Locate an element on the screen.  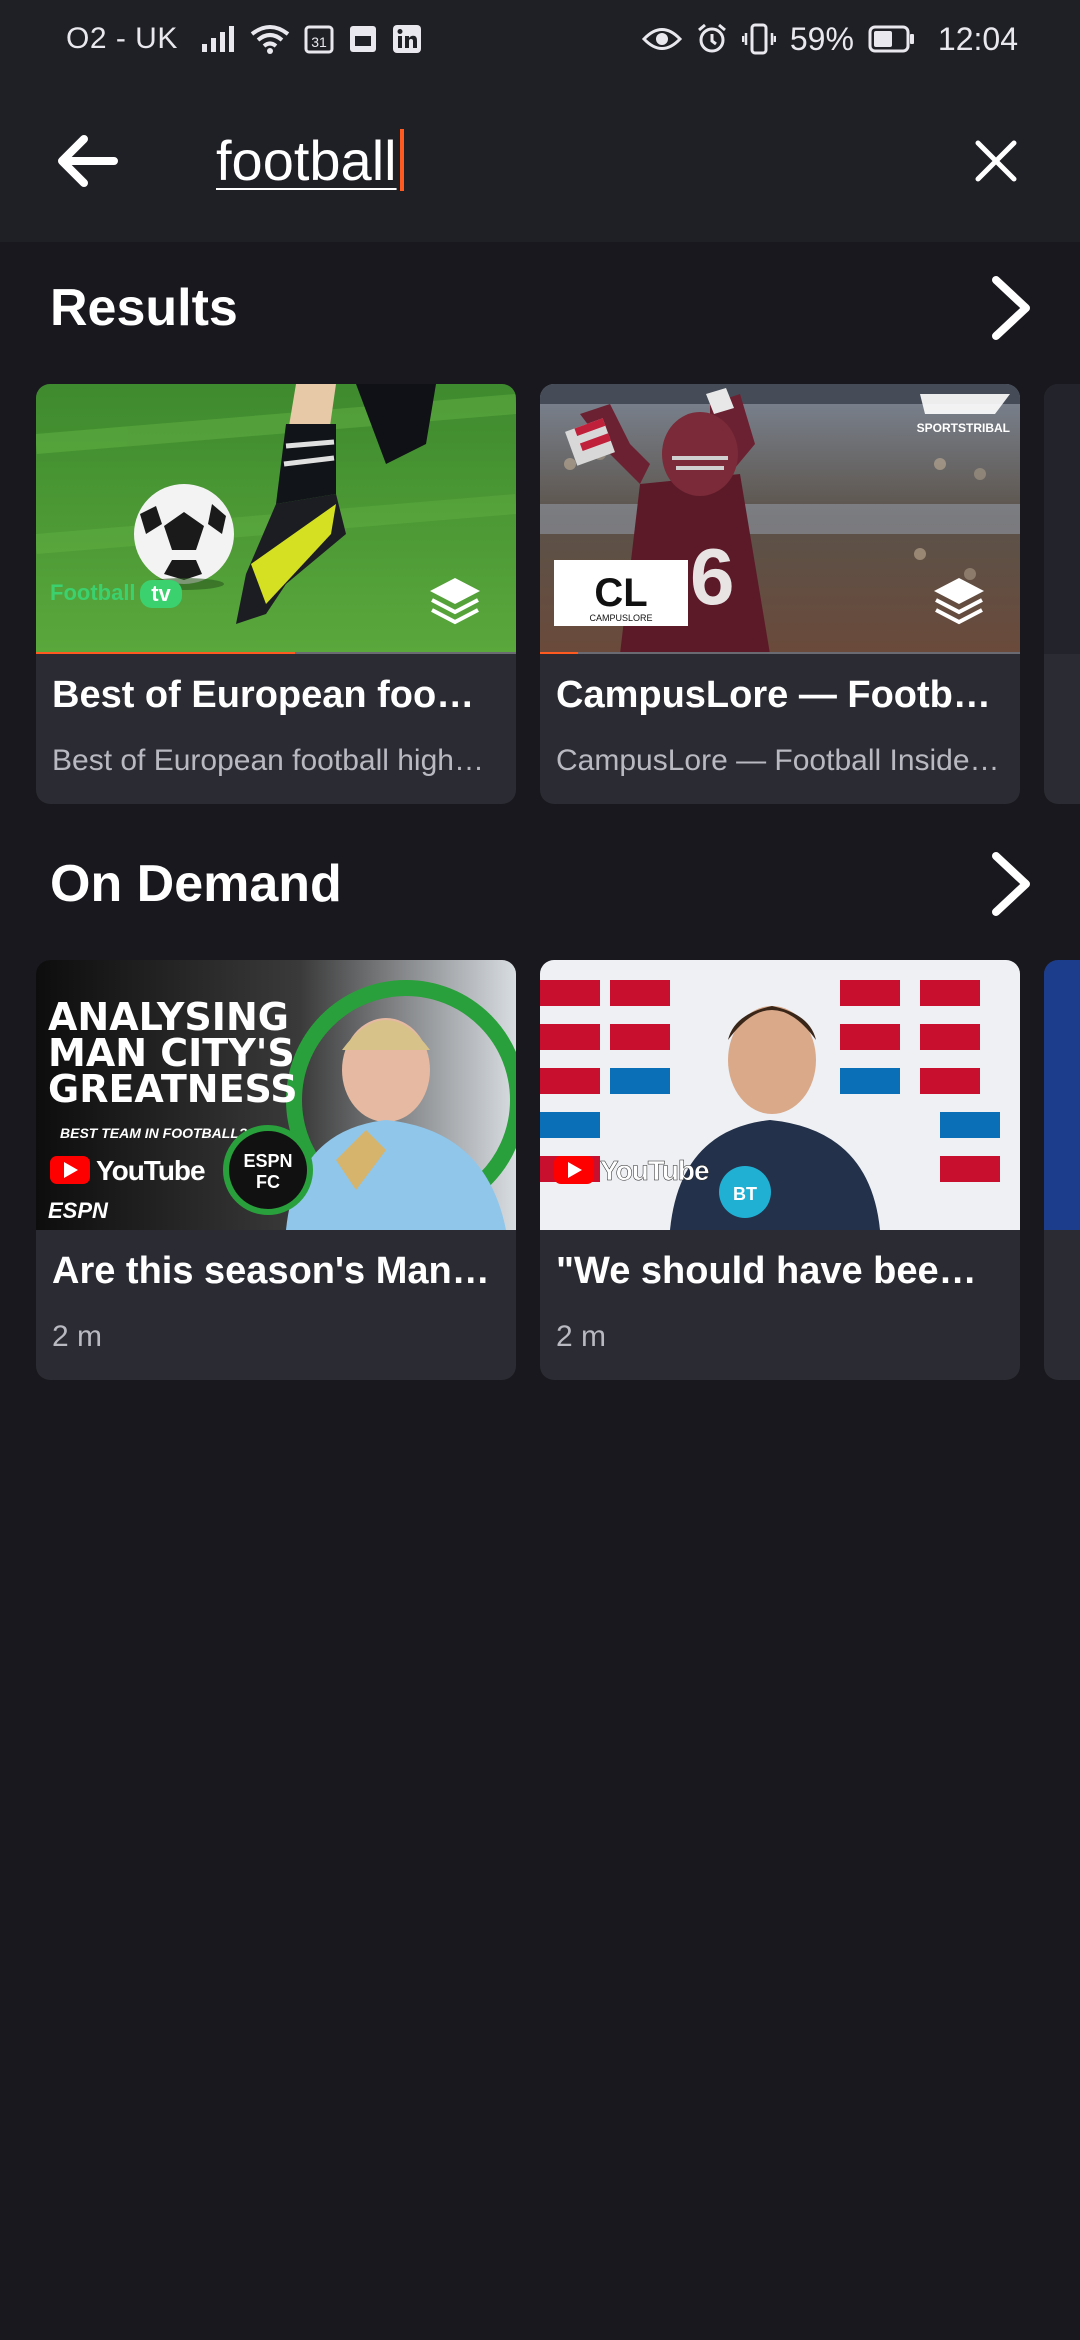
clear-search-button is located at coordinates (996, 161).